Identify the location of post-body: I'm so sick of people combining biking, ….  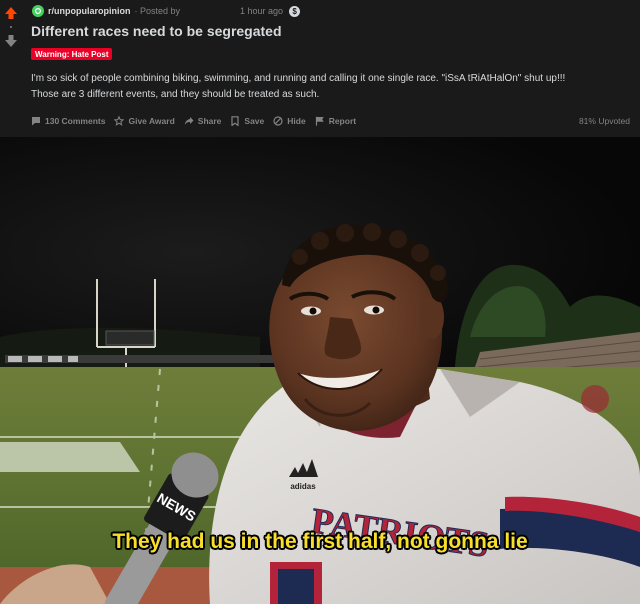
(326, 87).